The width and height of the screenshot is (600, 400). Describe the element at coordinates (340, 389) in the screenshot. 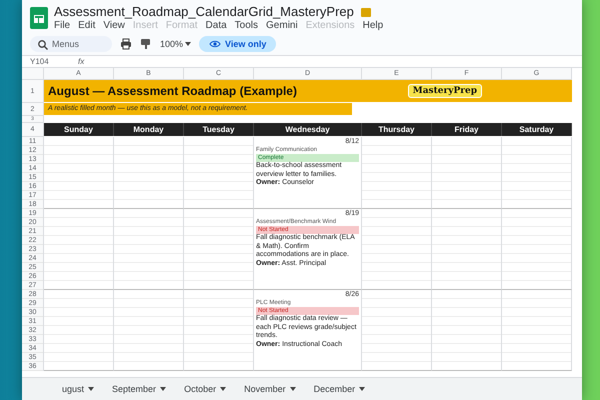

I see `sheet-tab: December` at that location.